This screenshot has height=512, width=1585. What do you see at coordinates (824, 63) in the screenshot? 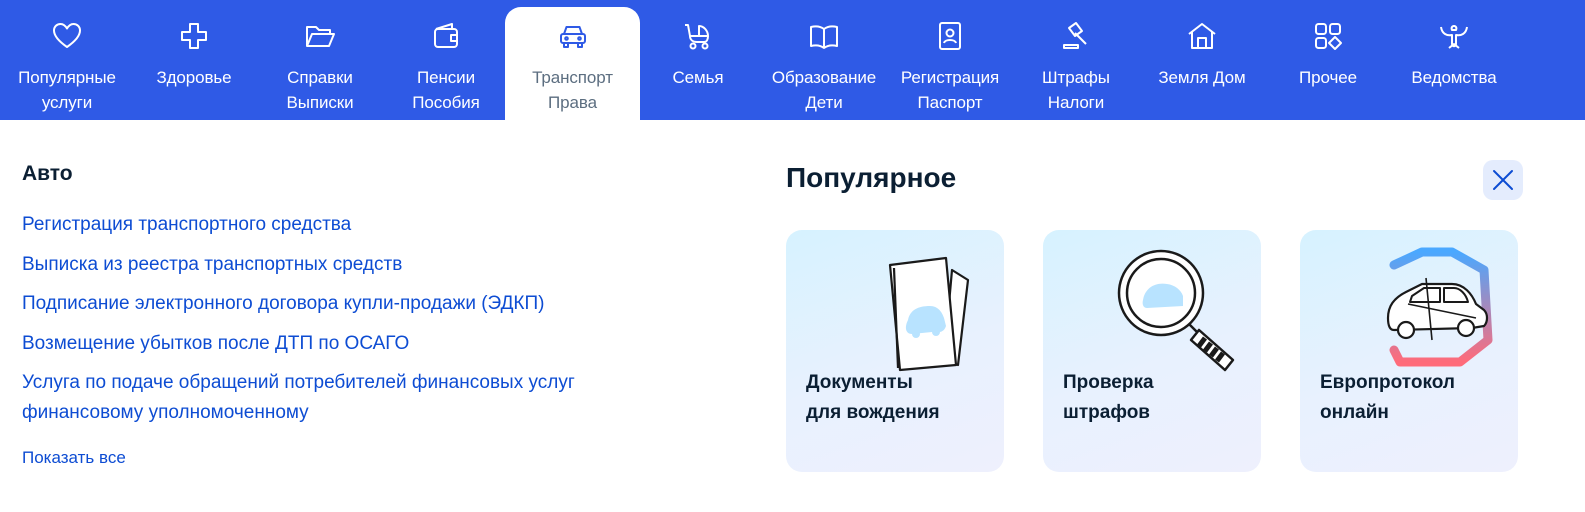
I see `nav-item-education: Образование Дети` at bounding box center [824, 63].